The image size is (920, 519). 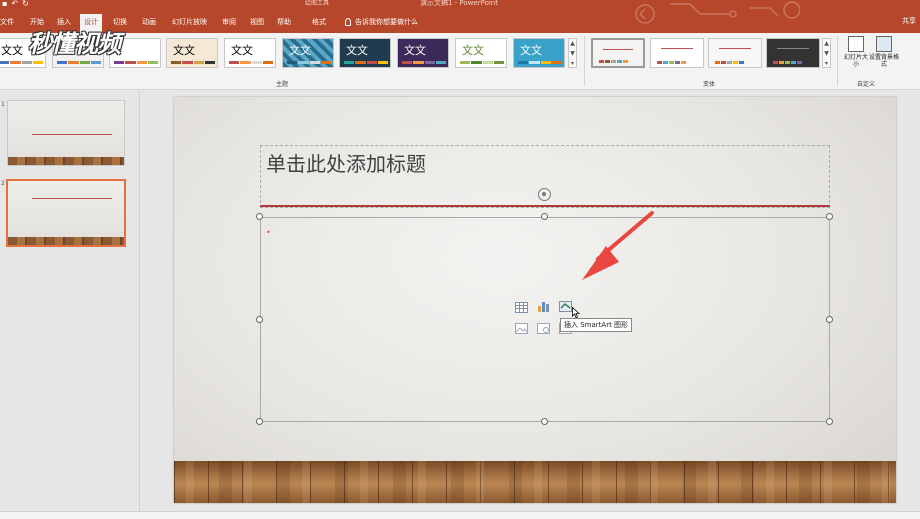 What do you see at coordinates (544, 216) in the screenshot?
I see `resize-handle-top` at bounding box center [544, 216].